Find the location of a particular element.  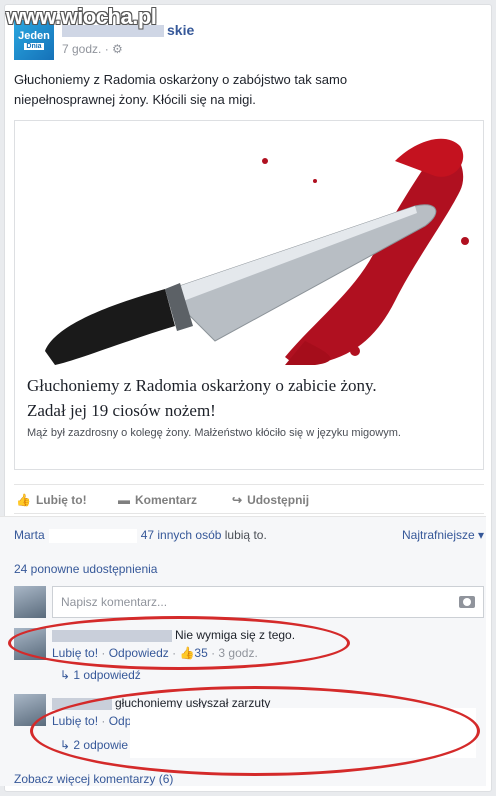

share-icon: ↪ is located at coordinates (237, 500).